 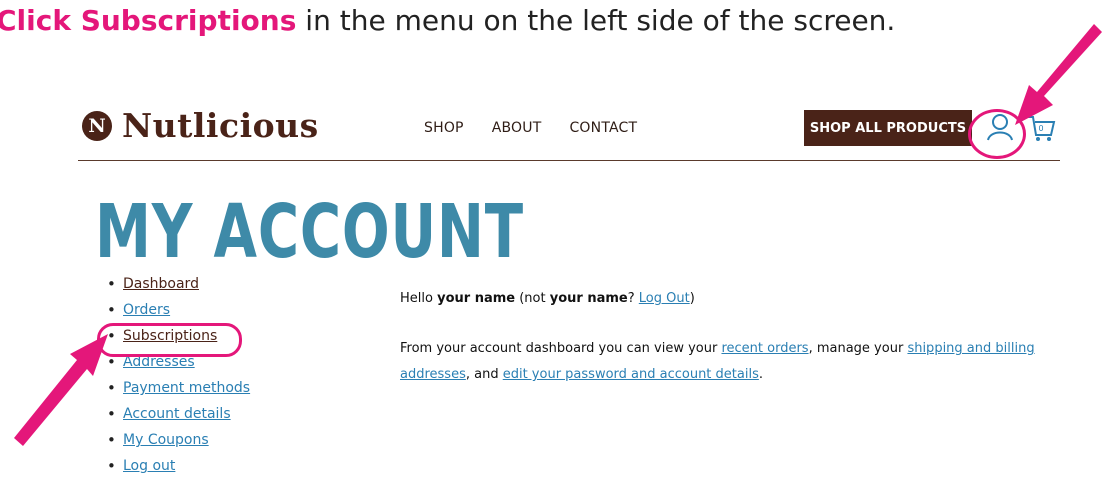 I want to click on account-details-link: edit your password and account details, so click(x=631, y=374).